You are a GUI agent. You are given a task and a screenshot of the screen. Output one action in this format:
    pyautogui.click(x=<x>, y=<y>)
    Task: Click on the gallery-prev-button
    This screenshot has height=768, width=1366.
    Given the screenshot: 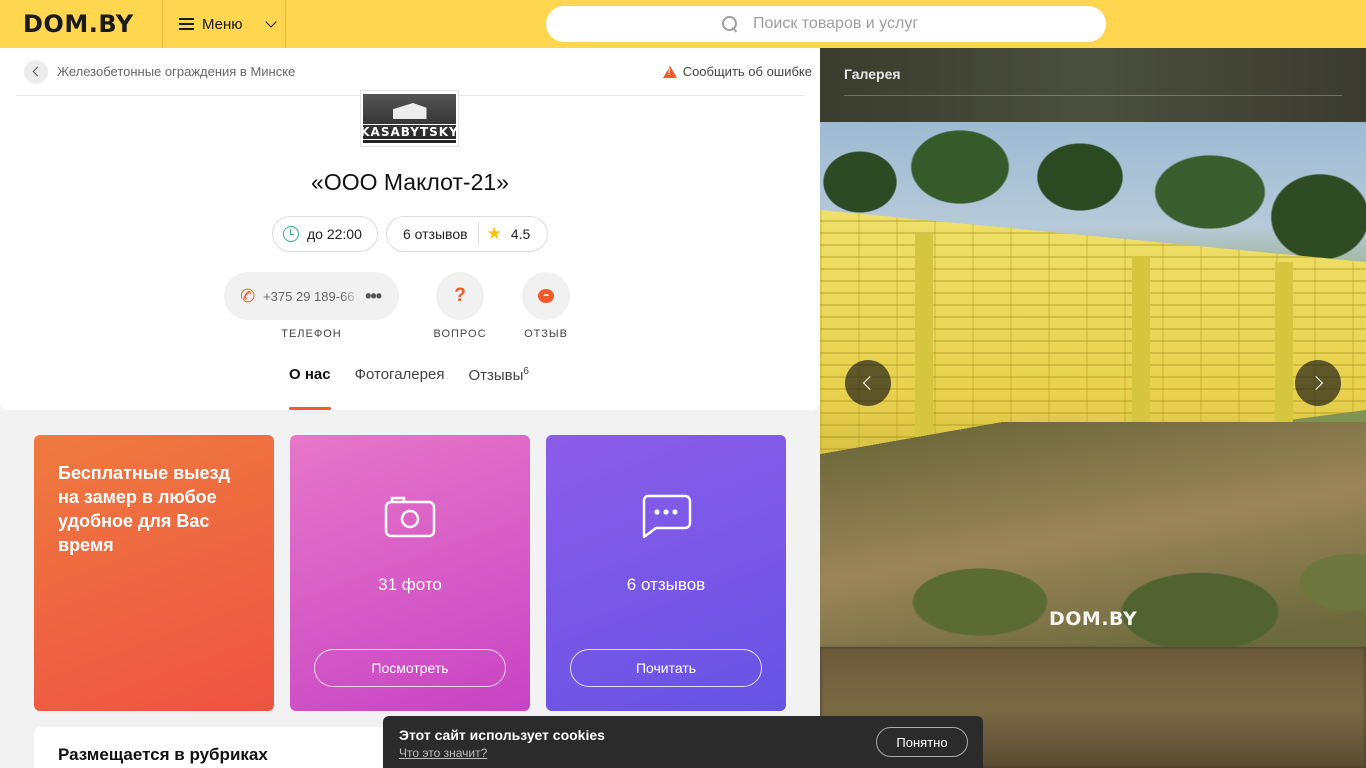 What is the action you would take?
    pyautogui.click(x=868, y=383)
    